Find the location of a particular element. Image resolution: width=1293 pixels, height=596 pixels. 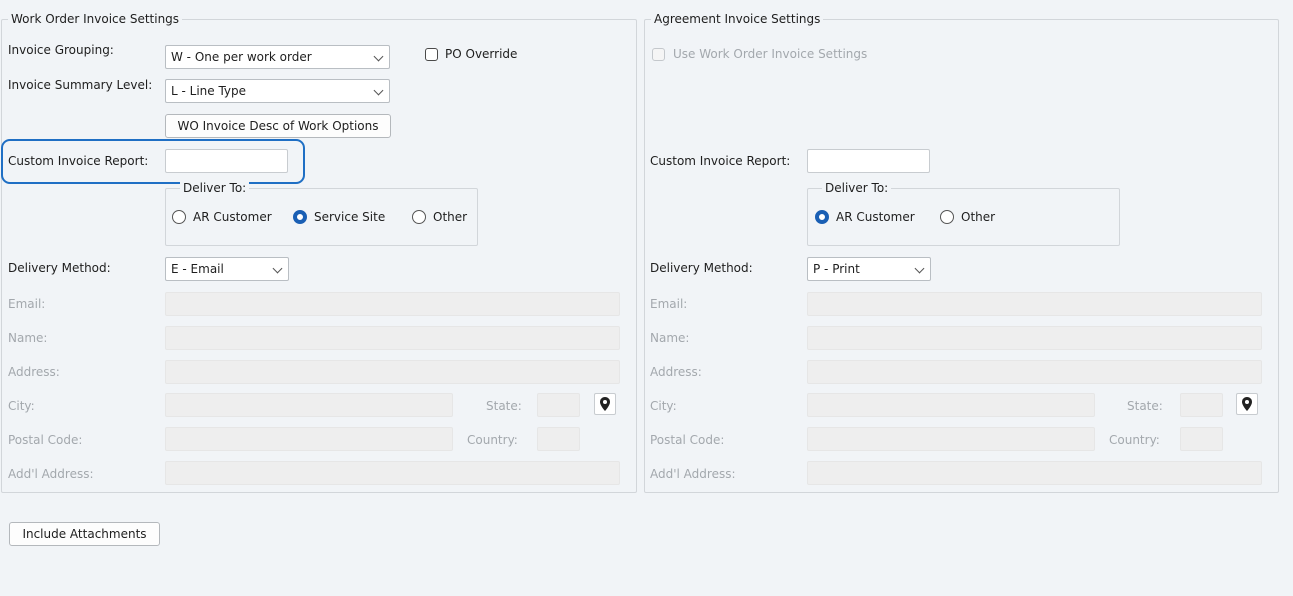

delivery-method-value: E - Email is located at coordinates (197, 269).